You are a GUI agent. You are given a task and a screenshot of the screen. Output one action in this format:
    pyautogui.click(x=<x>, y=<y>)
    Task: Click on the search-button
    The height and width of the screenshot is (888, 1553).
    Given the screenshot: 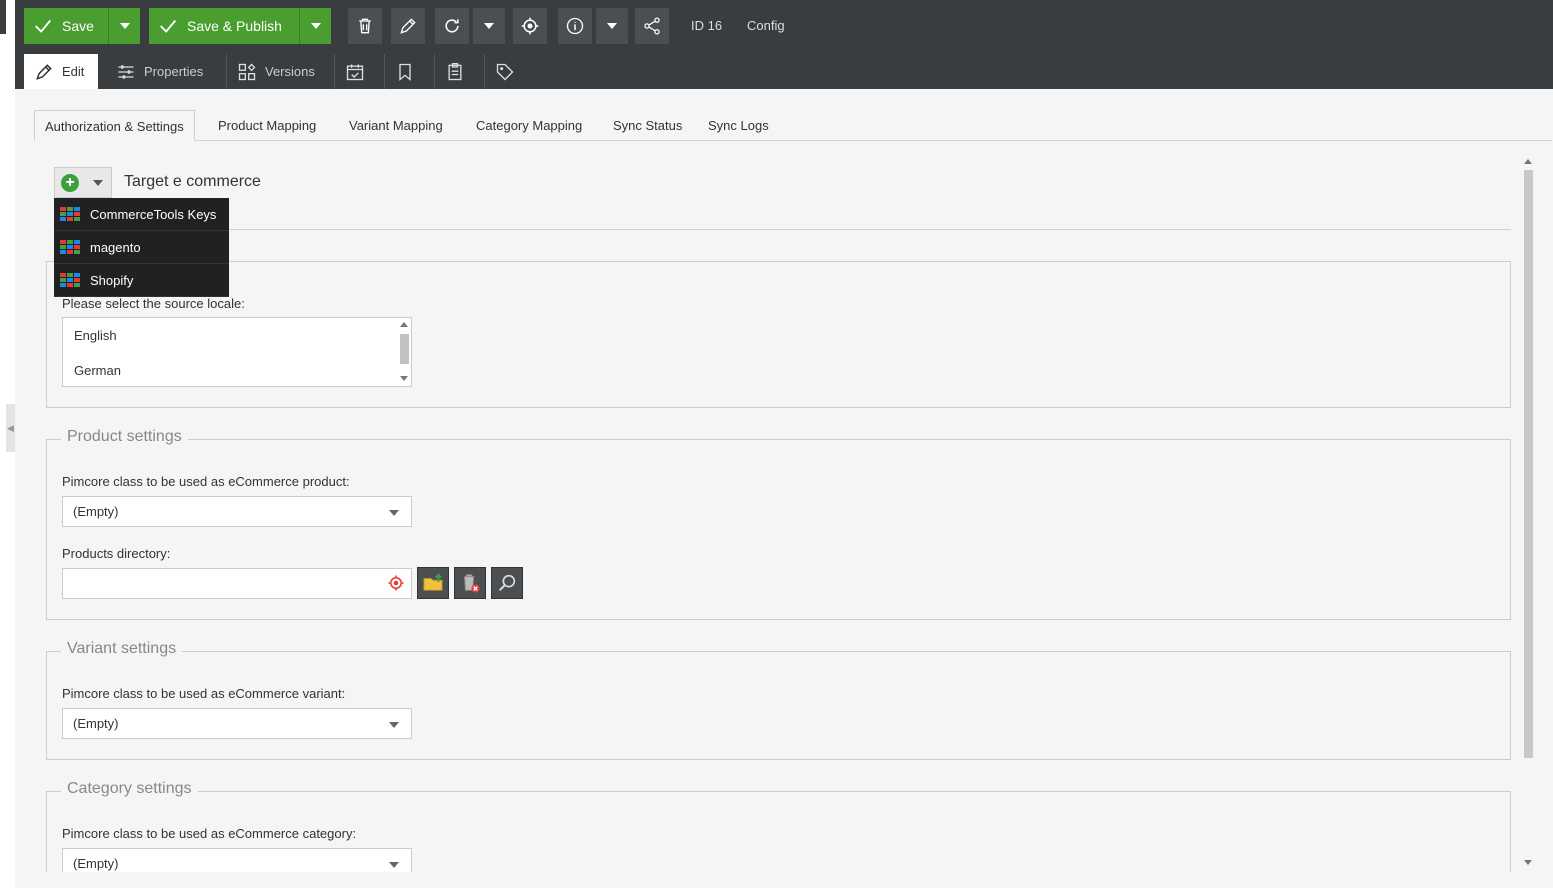 What is the action you would take?
    pyautogui.click(x=507, y=583)
    